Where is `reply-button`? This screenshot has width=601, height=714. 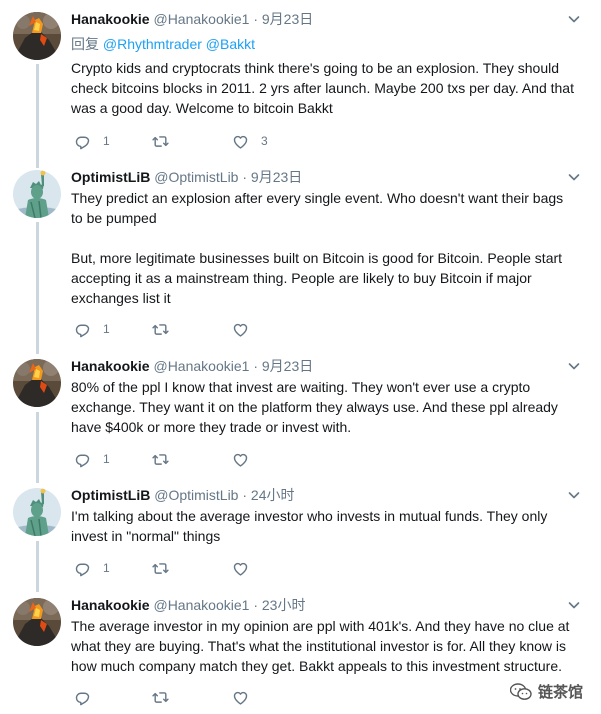
reply-button is located at coordinates (88, 697).